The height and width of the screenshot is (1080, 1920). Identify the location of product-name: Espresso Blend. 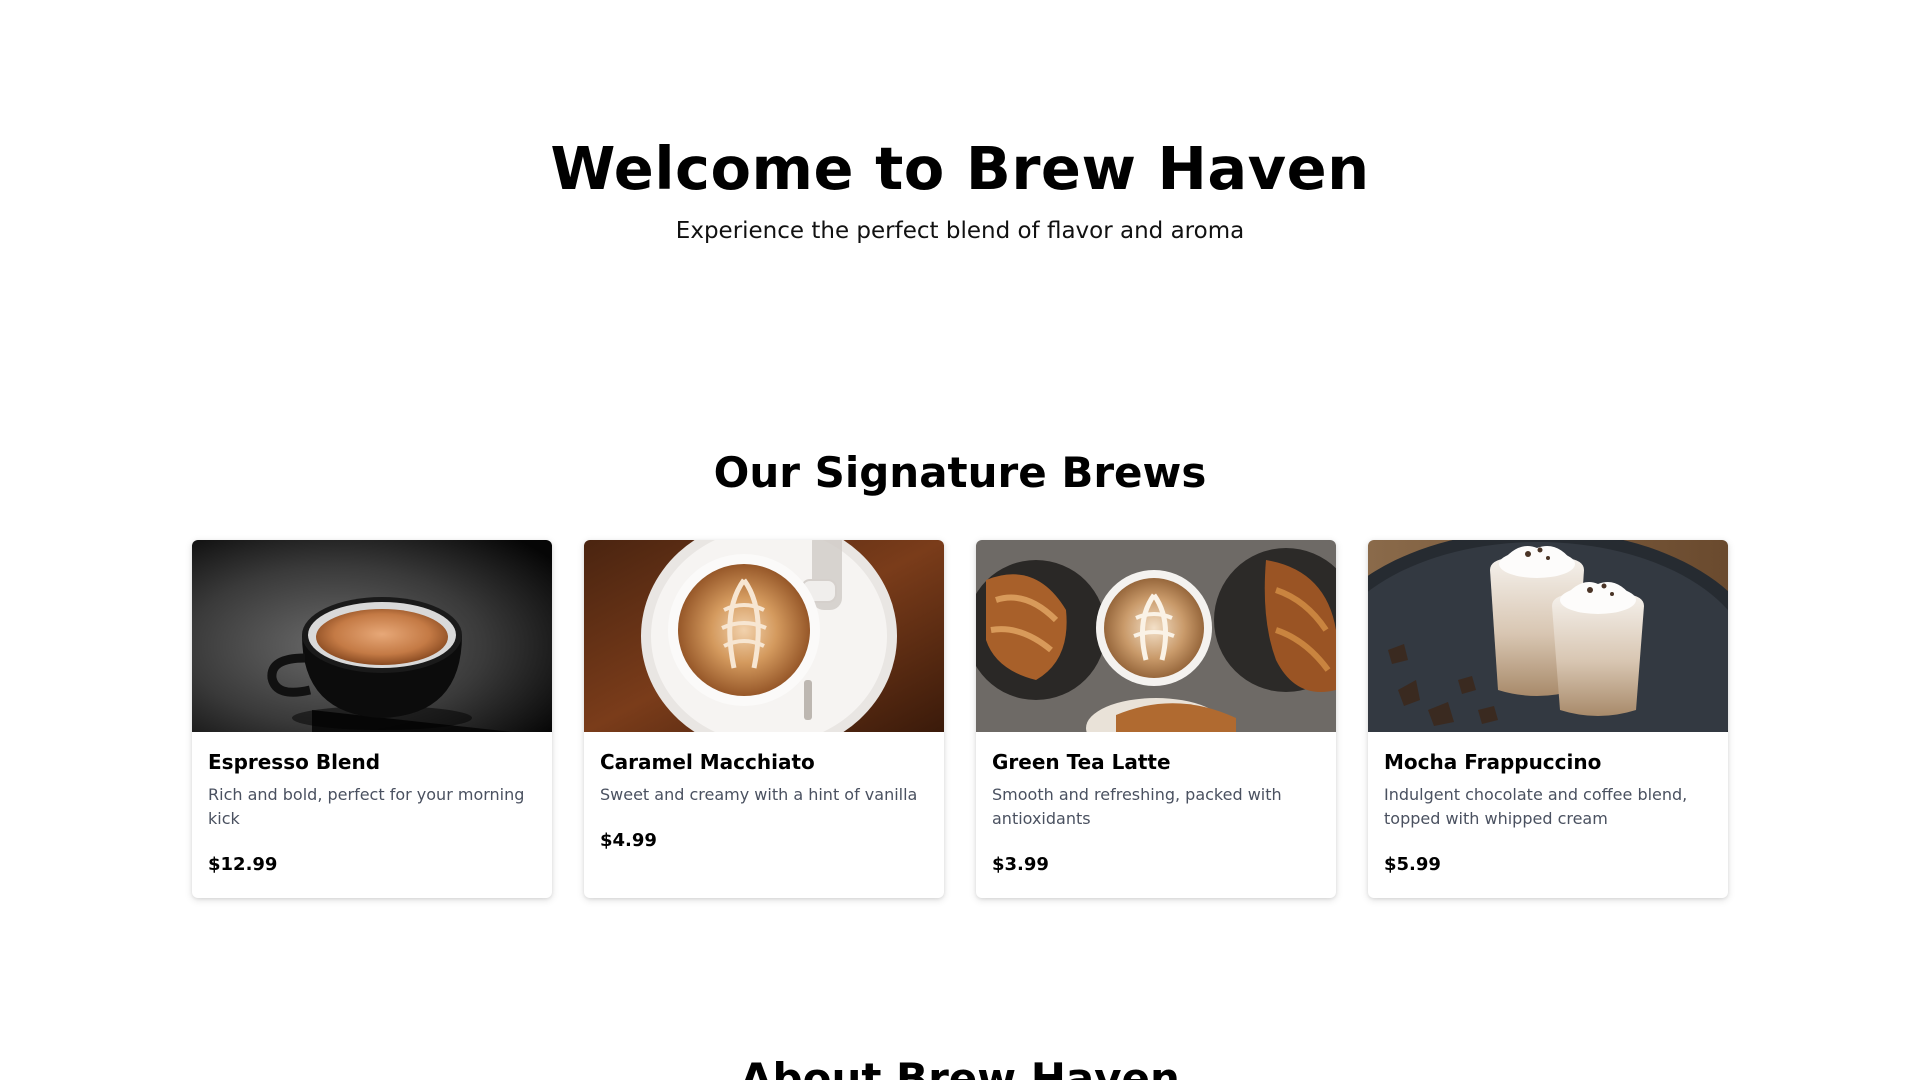
(294, 762).